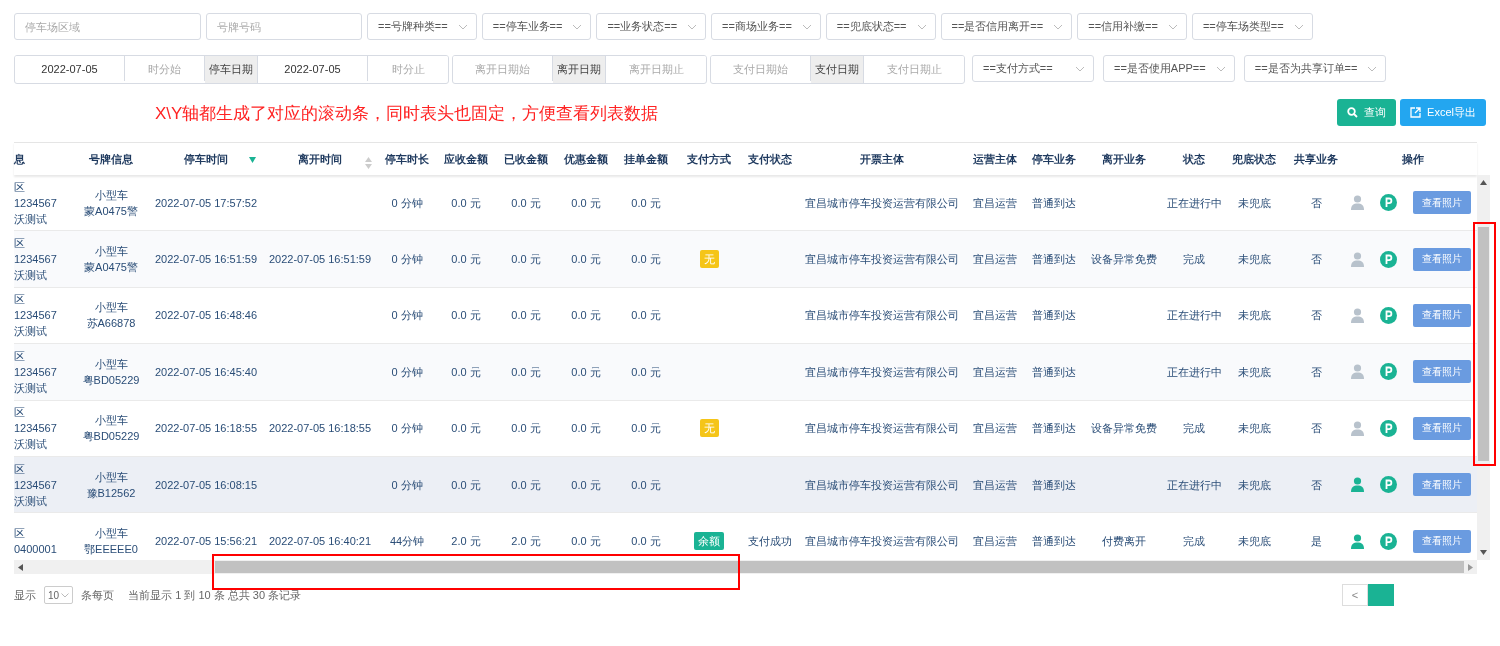 This screenshot has height=646, width=1500. I want to click on vertical-scrollbar, so click(1483, 367).